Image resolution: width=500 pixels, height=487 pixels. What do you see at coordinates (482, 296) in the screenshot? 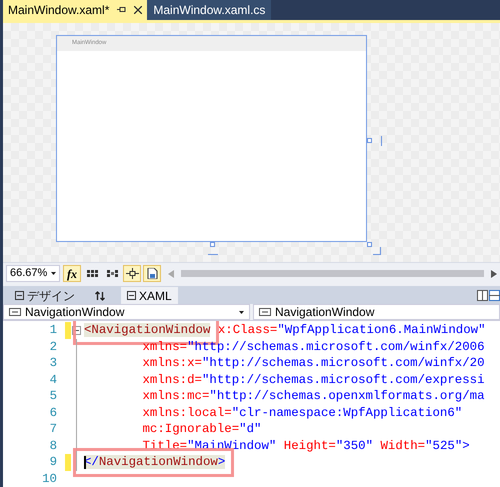
I see `split-vertical-icon` at bounding box center [482, 296].